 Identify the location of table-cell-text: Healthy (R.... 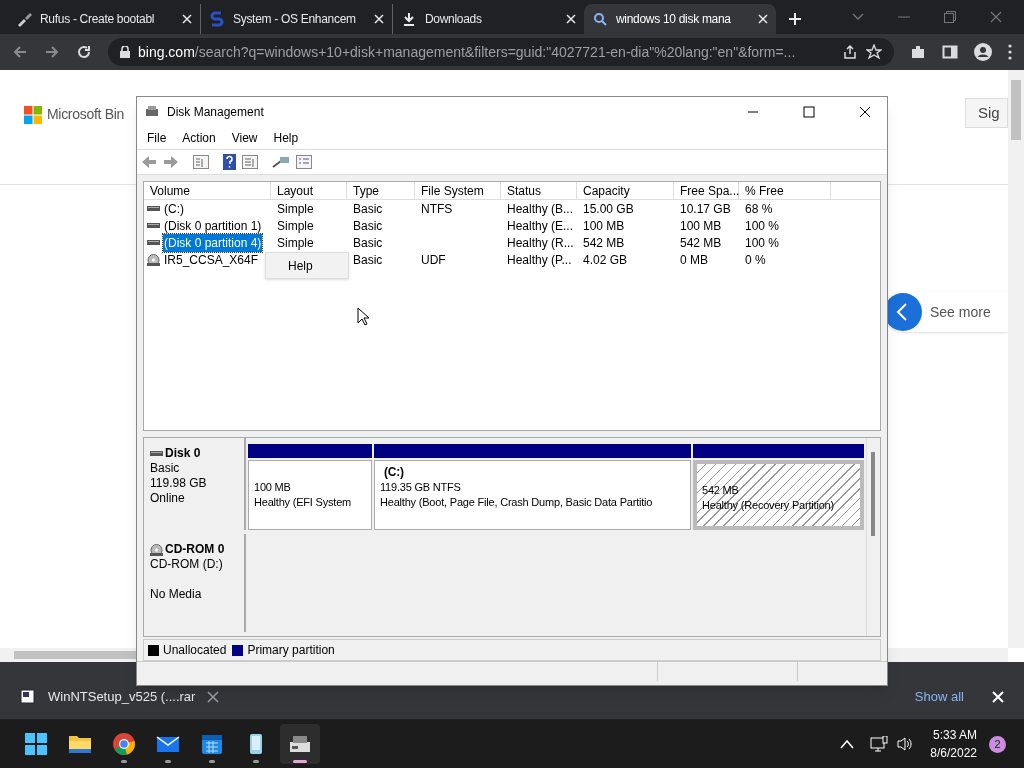
(540, 243).